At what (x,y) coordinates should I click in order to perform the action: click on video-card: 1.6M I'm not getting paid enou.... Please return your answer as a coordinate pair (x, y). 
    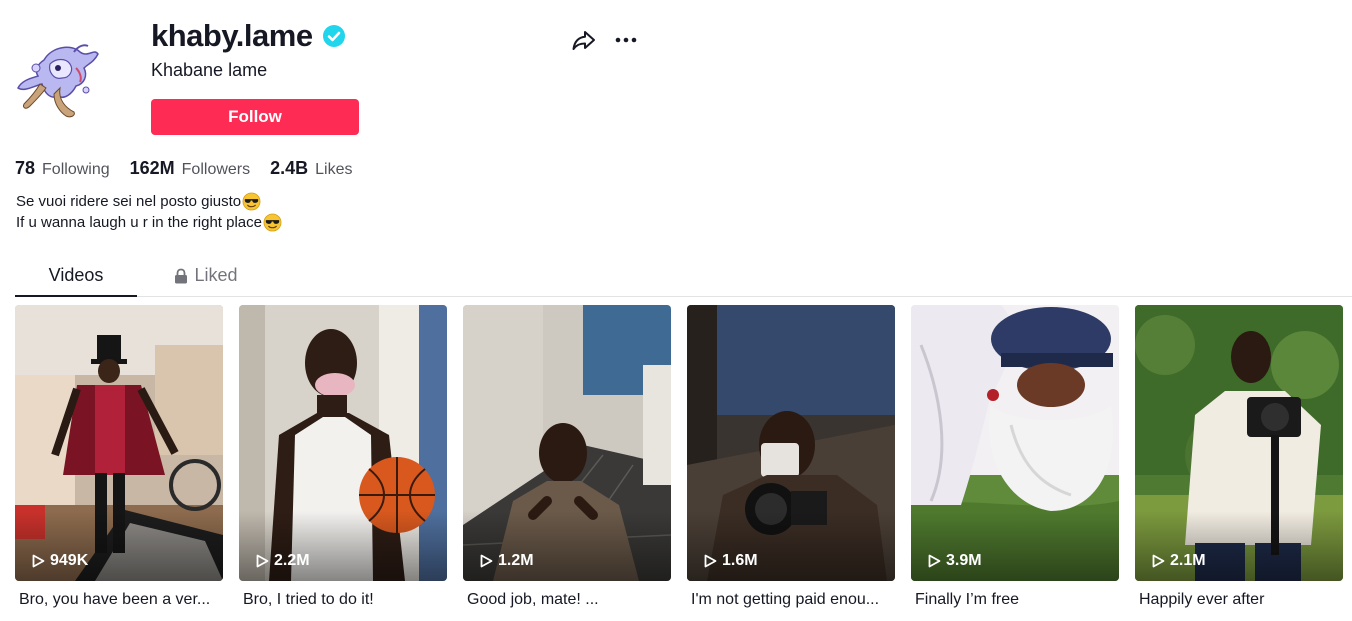
    Looking at the image, I should click on (791, 457).